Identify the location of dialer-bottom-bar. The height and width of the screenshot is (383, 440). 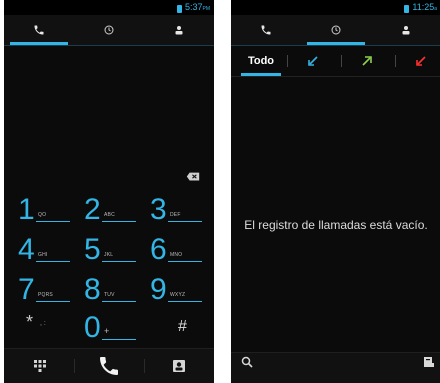
(109, 365).